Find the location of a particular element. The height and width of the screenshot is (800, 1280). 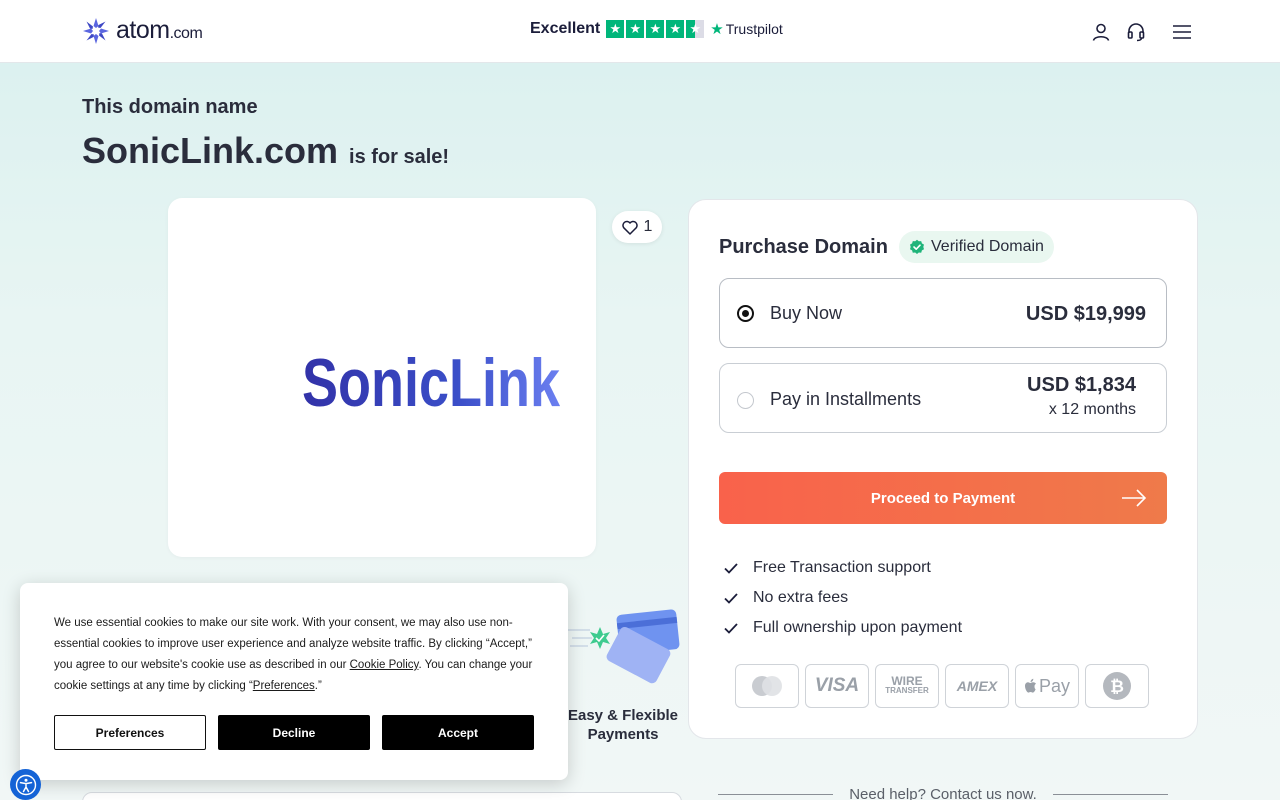

eyebrow-text: This domain name is located at coordinates (170, 107).